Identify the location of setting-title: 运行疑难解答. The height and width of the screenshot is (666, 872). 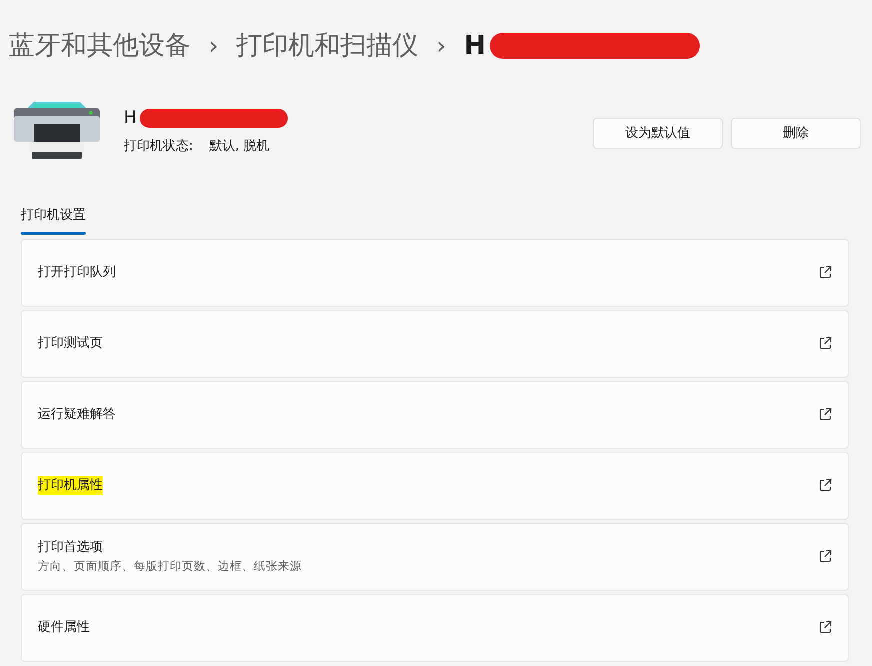
(77, 415).